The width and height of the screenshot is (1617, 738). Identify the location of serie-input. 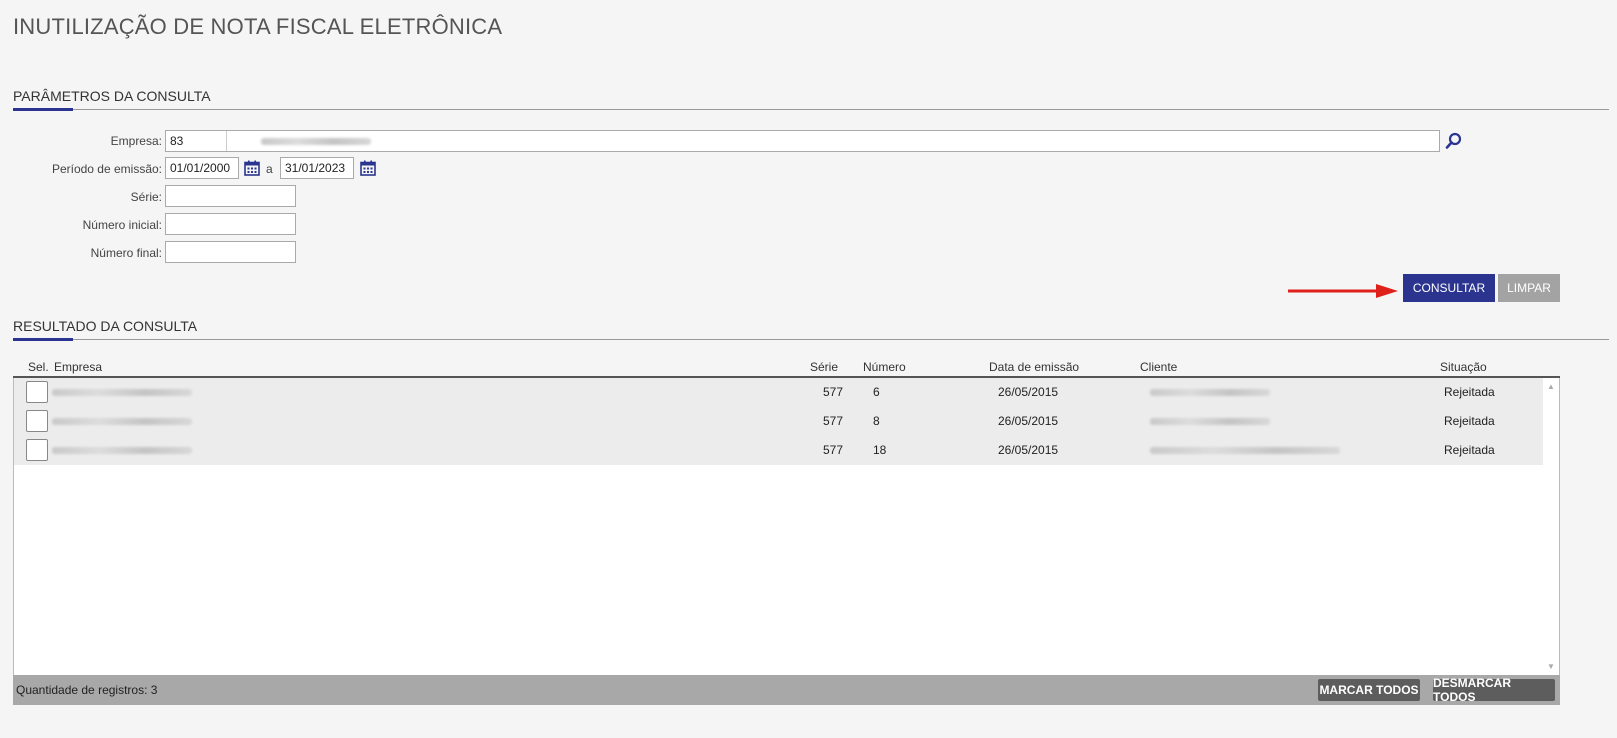
(230, 196).